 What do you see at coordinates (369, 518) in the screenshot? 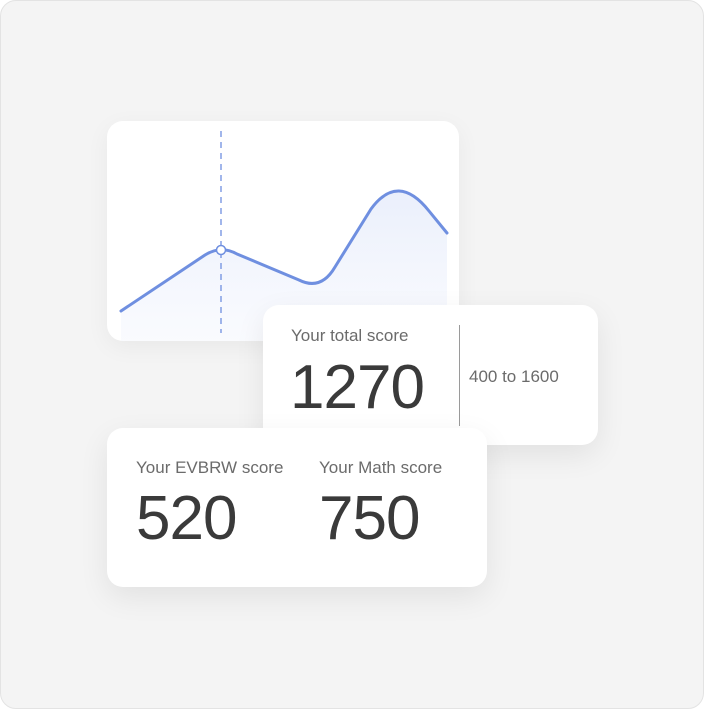
I see `math-score-value: 750` at bounding box center [369, 518].